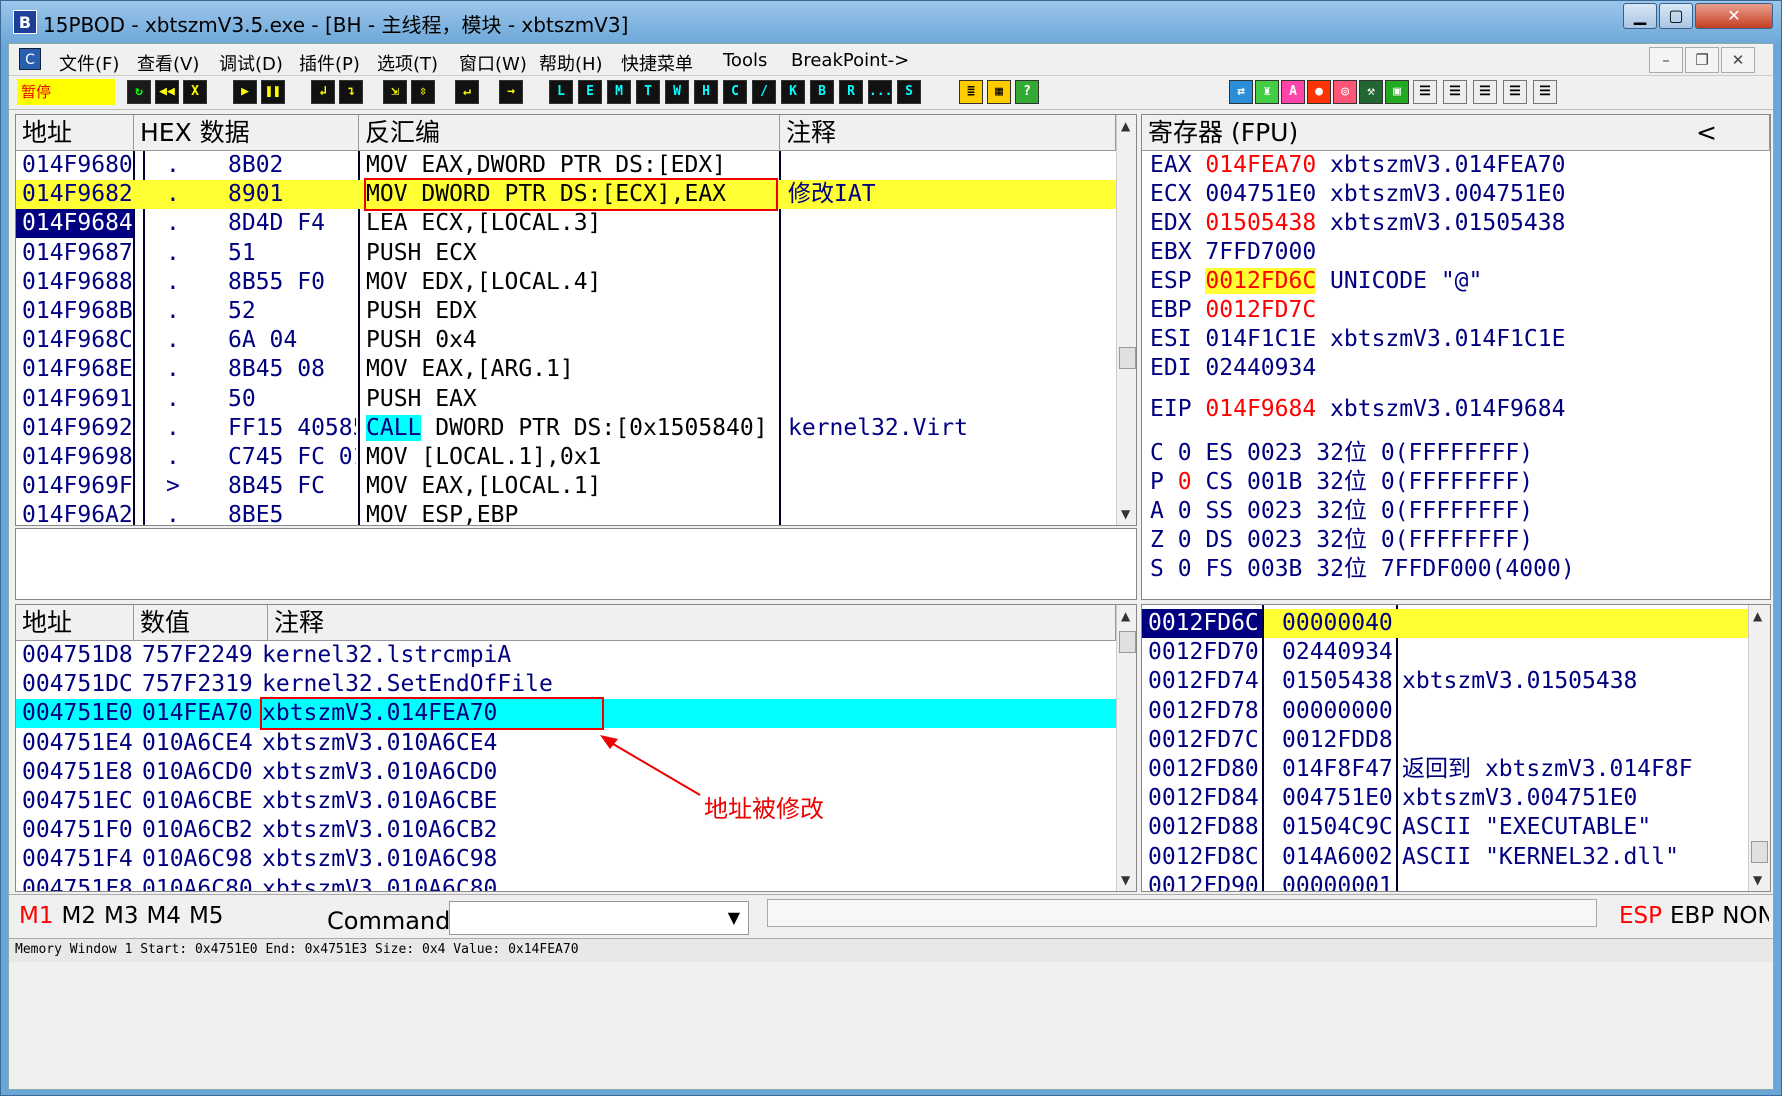 This screenshot has height=1096, width=1782. Describe the element at coordinates (351, 92) in the screenshot. I see `step-over-icon: ↴` at that location.